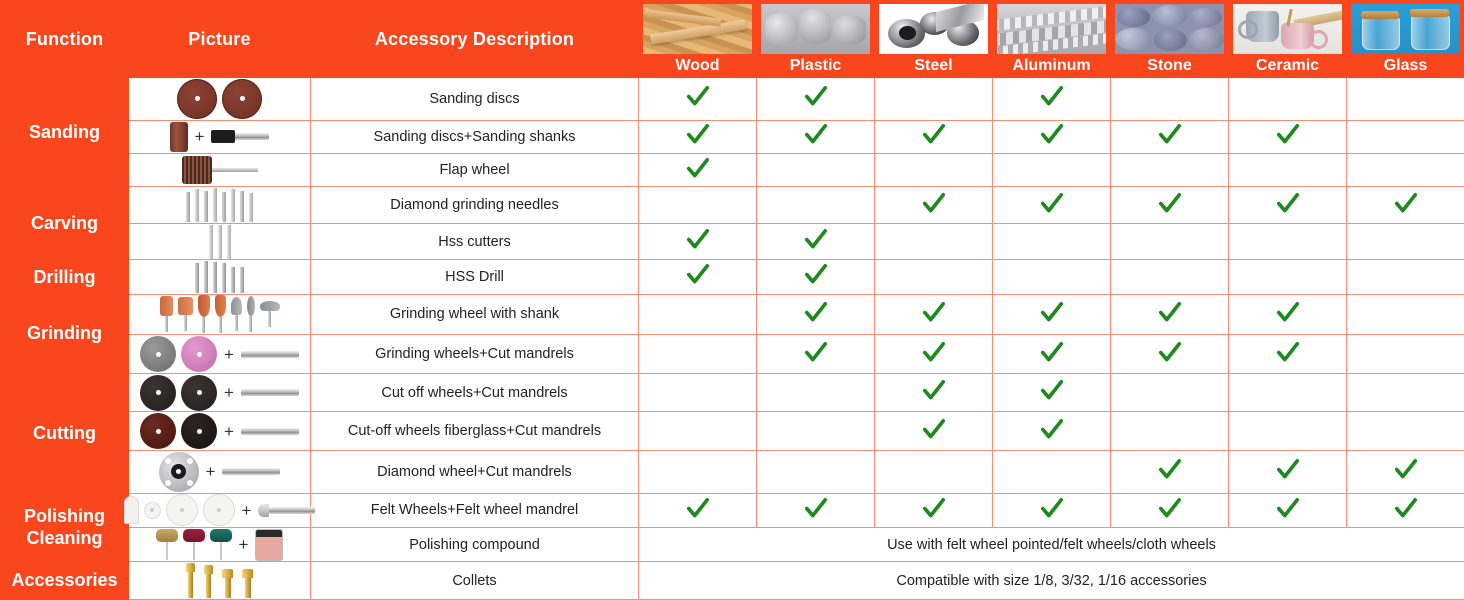 The height and width of the screenshot is (600, 1464). Describe the element at coordinates (697, 39) in the screenshot. I see `column-header-wood: Wood` at that location.